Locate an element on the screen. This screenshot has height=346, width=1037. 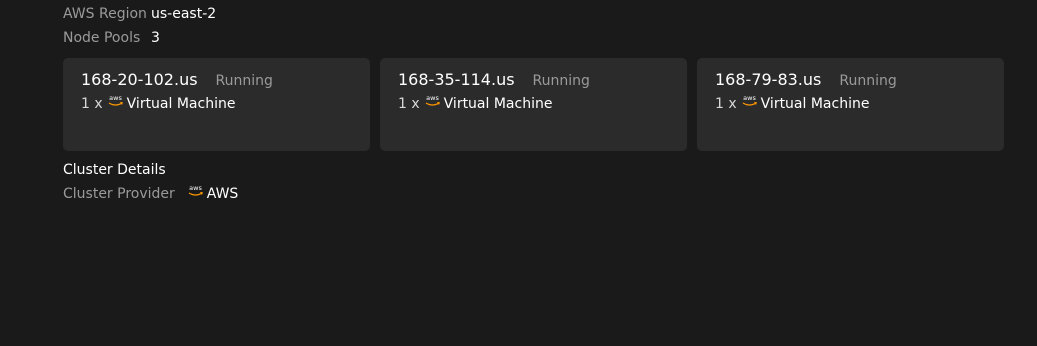
node-pool-name: 168-79-83.us is located at coordinates (768, 79).